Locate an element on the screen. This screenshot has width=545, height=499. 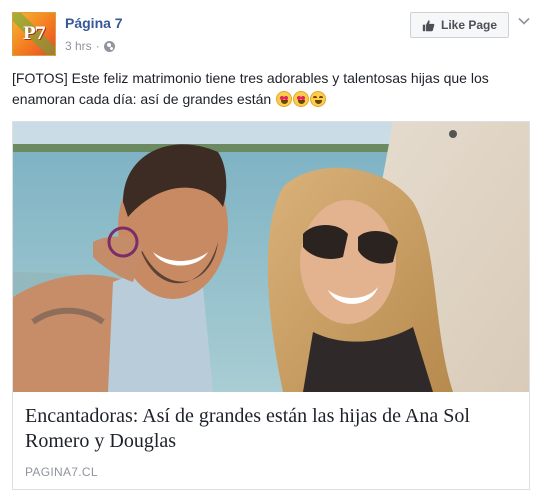
page-name-link: Página 7 is located at coordinates (94, 23).